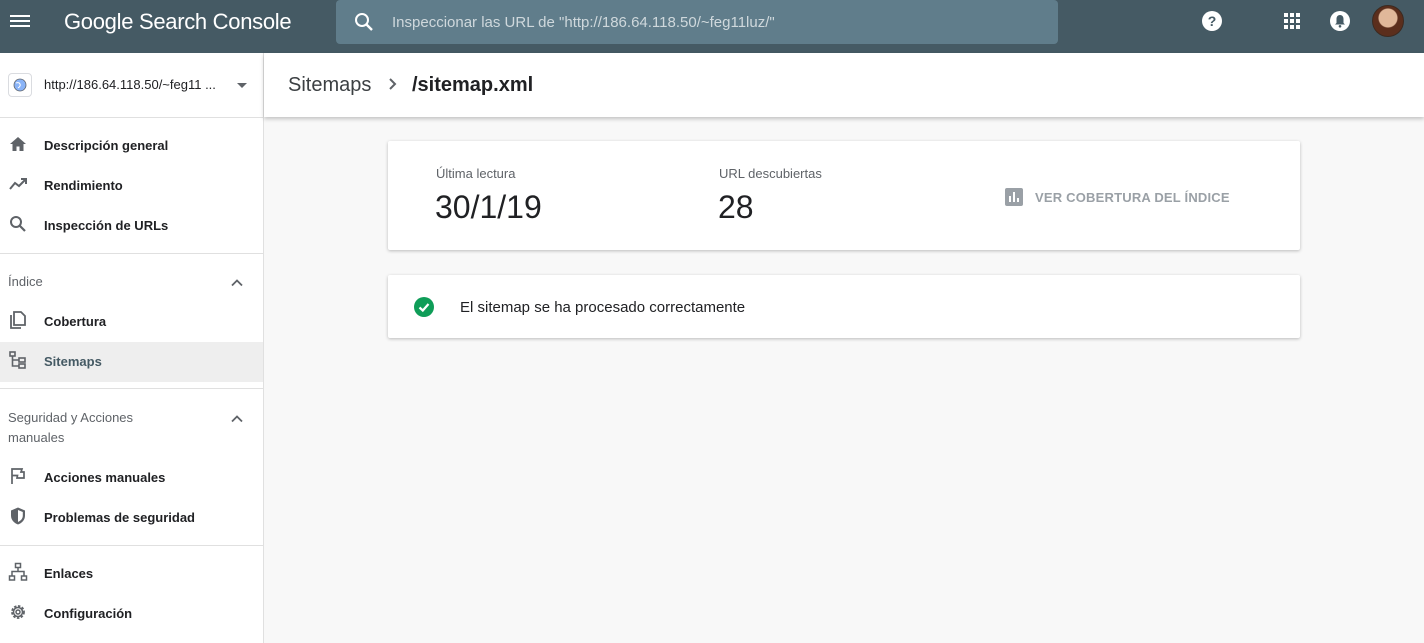 The image size is (1424, 643). Describe the element at coordinates (105, 477) in the screenshot. I see `sidebar-item-label: Acciones manuales` at that location.